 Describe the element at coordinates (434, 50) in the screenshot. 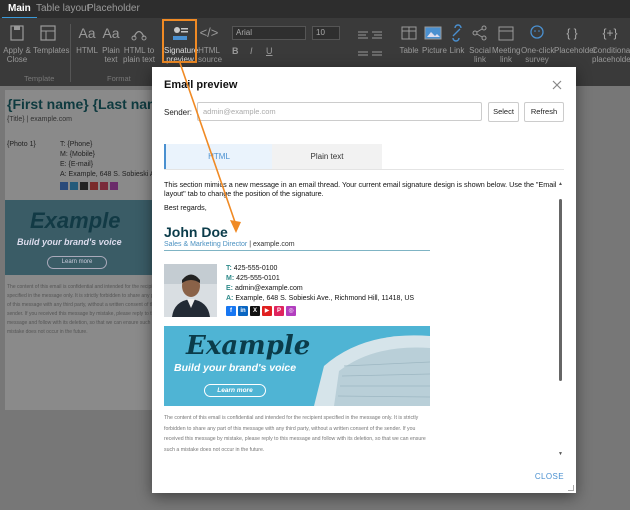

I see `picture-label: Picture` at that location.